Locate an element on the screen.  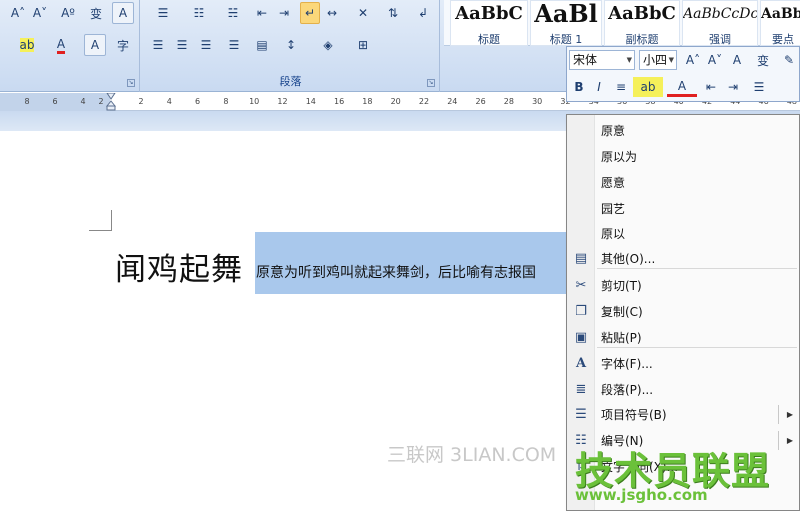
char-shading-icon: A is located at coordinates (95, 45).